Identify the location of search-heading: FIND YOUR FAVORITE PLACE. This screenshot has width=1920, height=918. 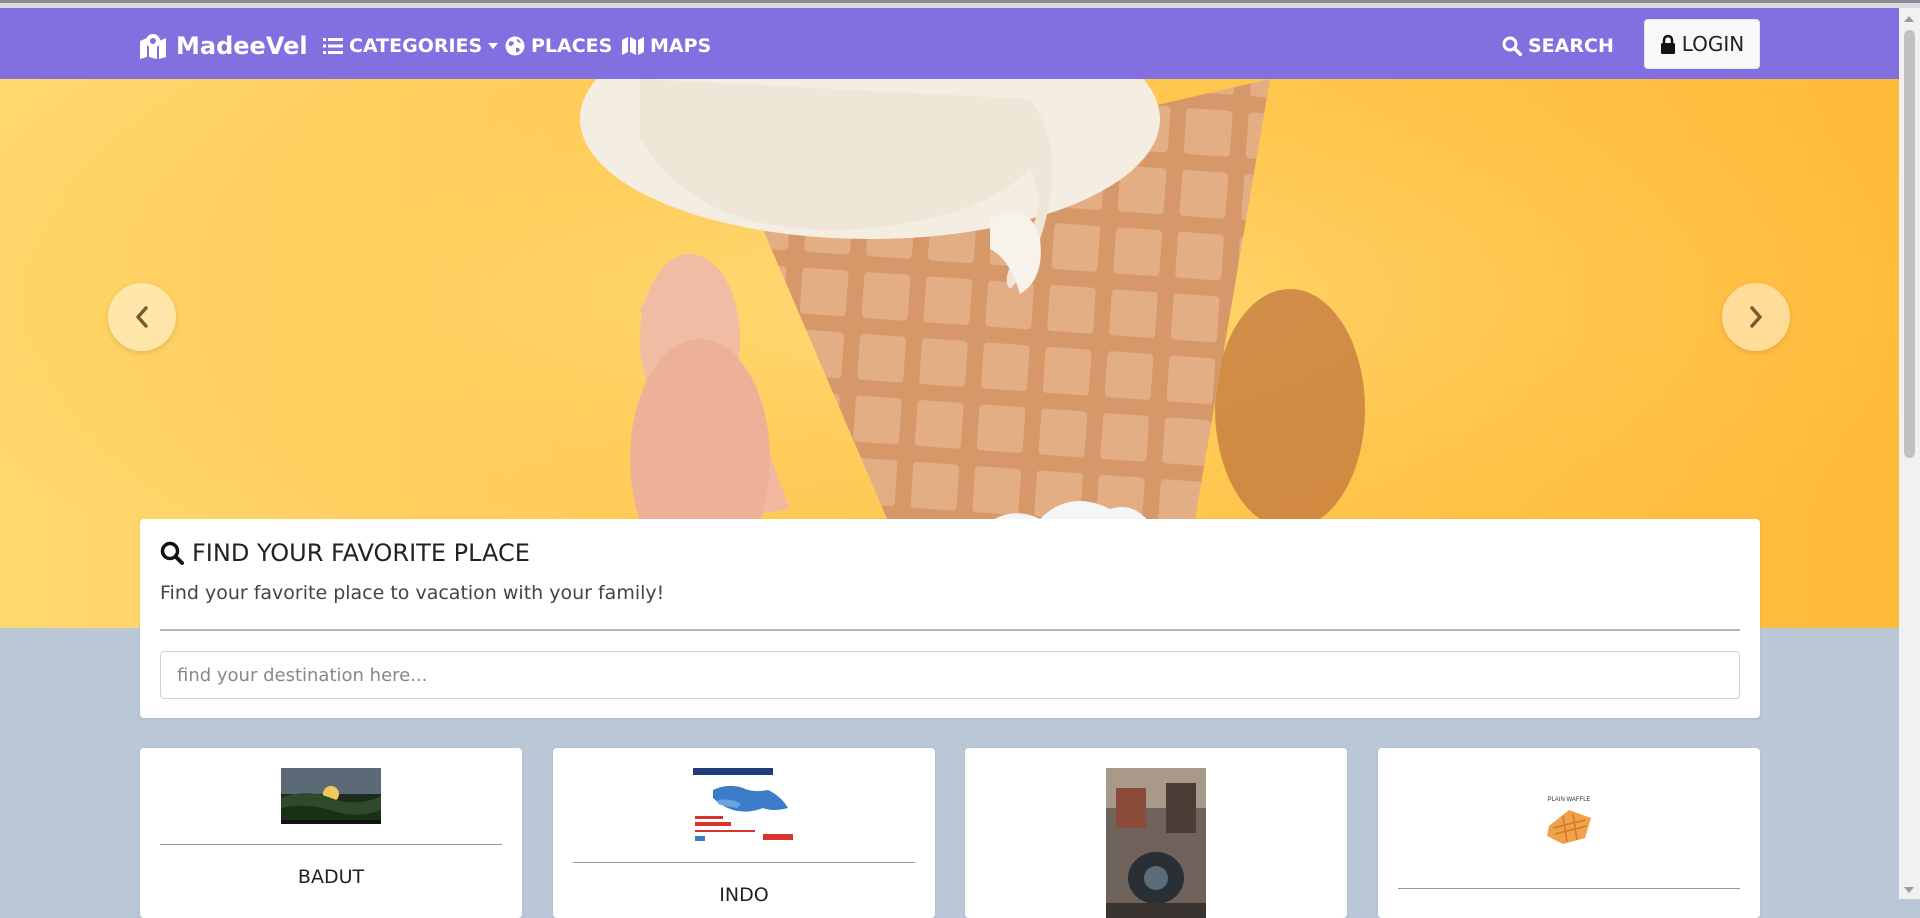
(345, 553).